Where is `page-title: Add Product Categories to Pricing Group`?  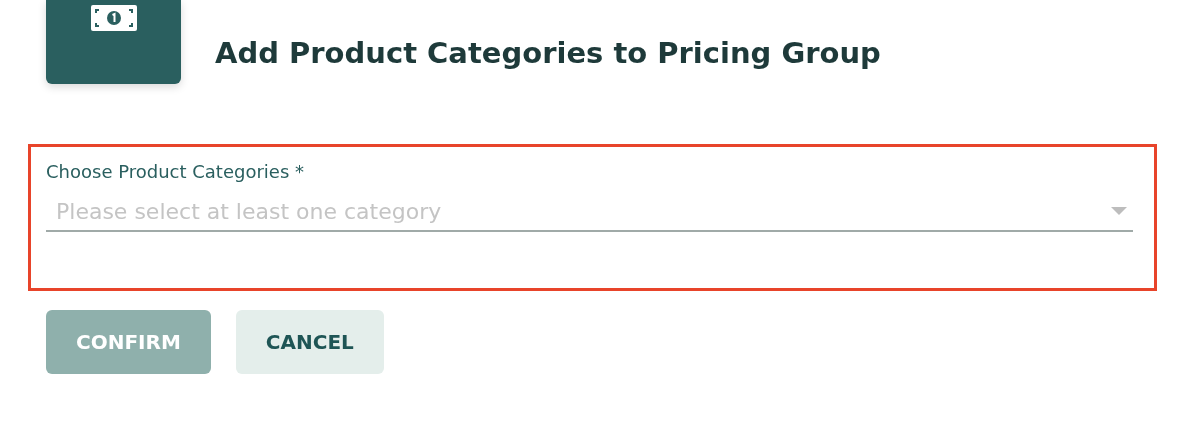 page-title: Add Product Categories to Pricing Group is located at coordinates (548, 53).